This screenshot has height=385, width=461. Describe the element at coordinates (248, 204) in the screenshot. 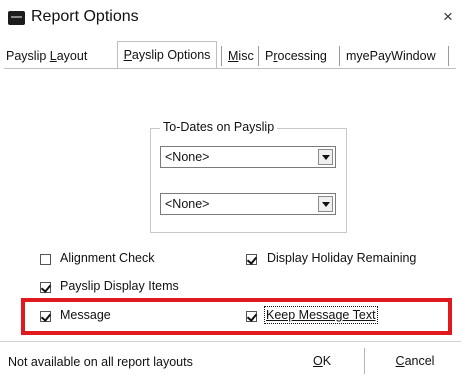

I see `todates-combo-2: <None>` at that location.